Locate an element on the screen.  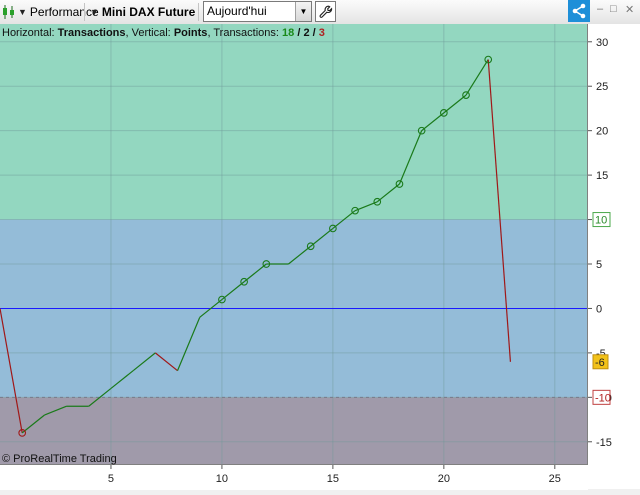
copyright-text: © ProRealTime Trading is located at coordinates (59, 459).